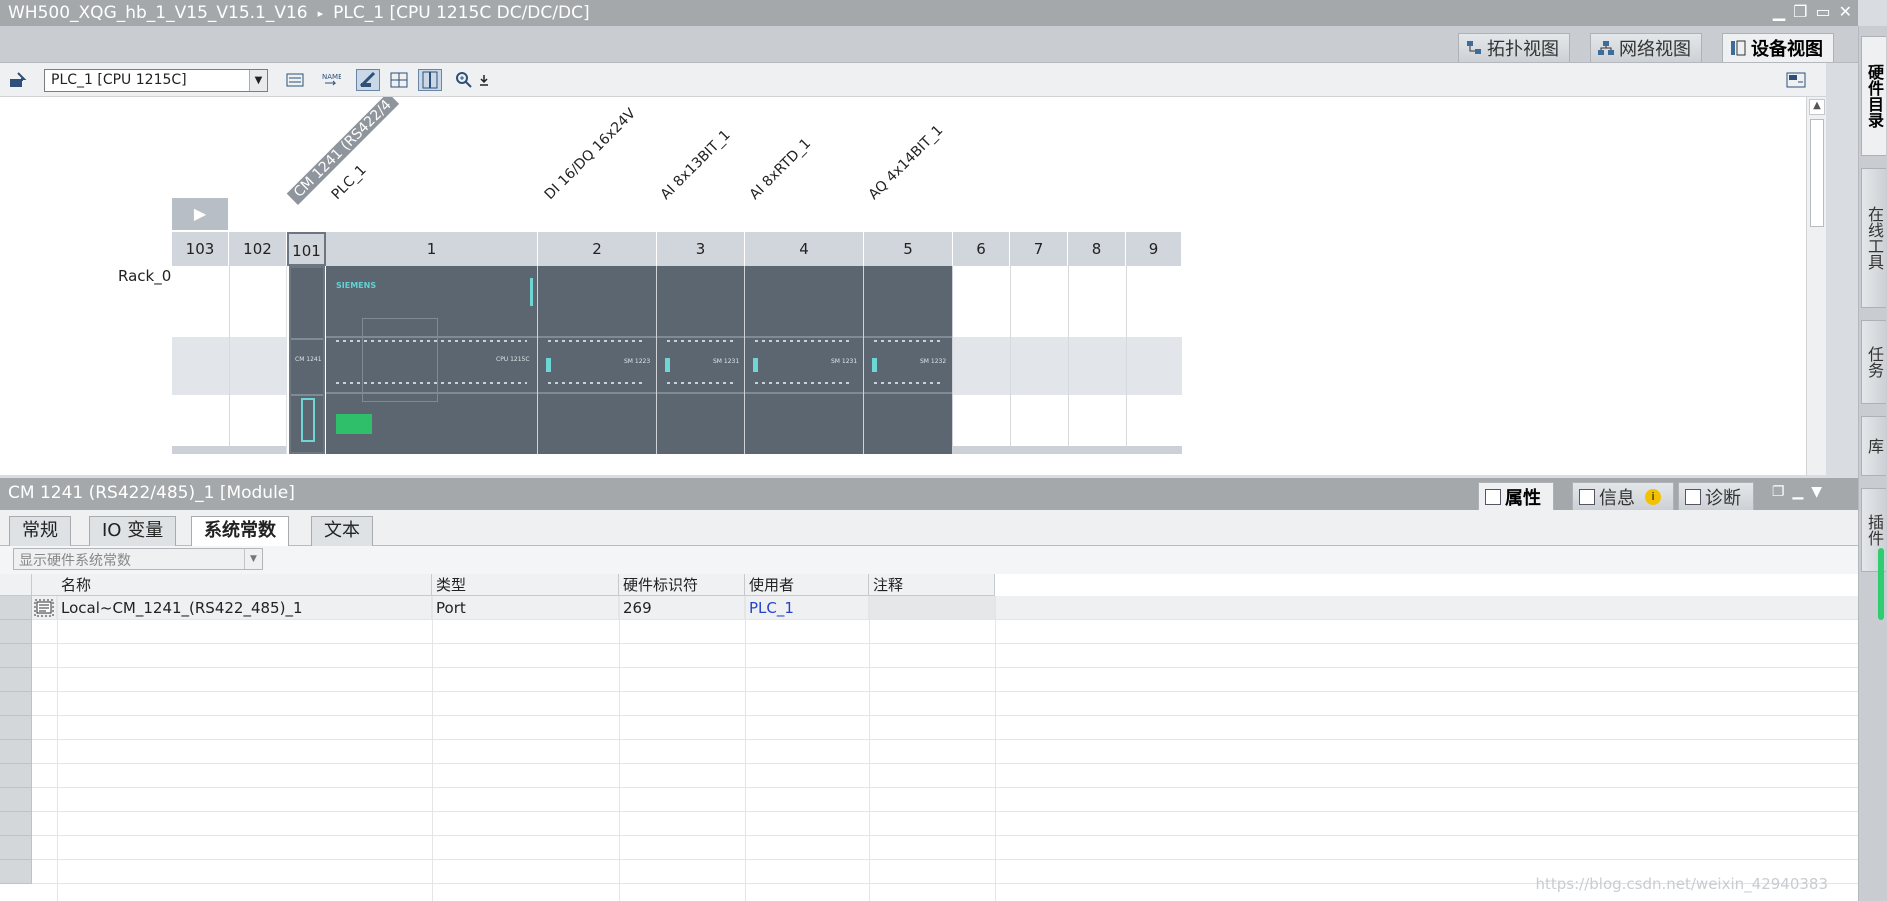  I want to click on minimize-pane-icon: ▁, so click(1797, 492).